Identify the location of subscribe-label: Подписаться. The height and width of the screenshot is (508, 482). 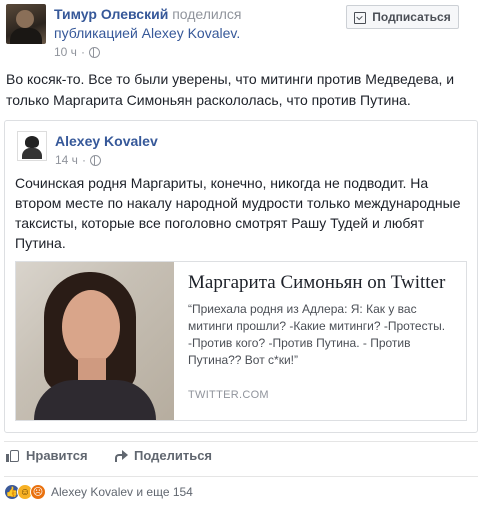
(411, 17).